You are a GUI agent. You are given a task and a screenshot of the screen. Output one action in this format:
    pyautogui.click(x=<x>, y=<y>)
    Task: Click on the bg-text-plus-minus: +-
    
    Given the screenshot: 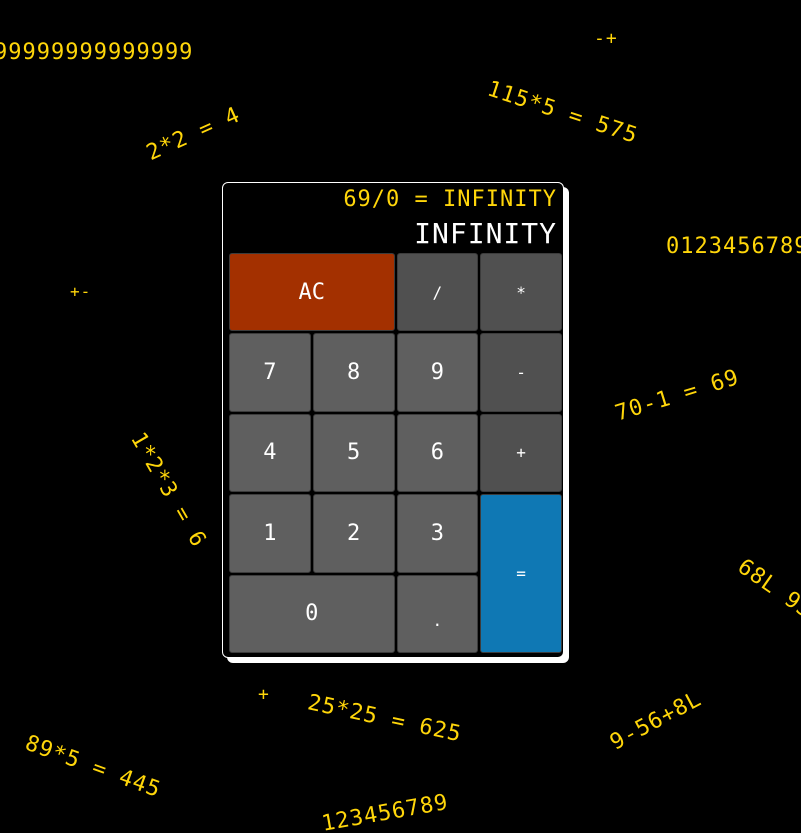 What is the action you would take?
    pyautogui.click(x=81, y=291)
    